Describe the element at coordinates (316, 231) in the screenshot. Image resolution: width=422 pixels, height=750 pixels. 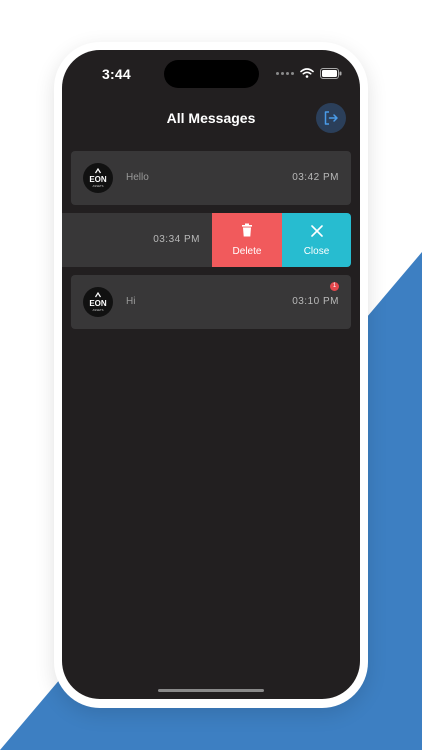
I see `close-icon` at that location.